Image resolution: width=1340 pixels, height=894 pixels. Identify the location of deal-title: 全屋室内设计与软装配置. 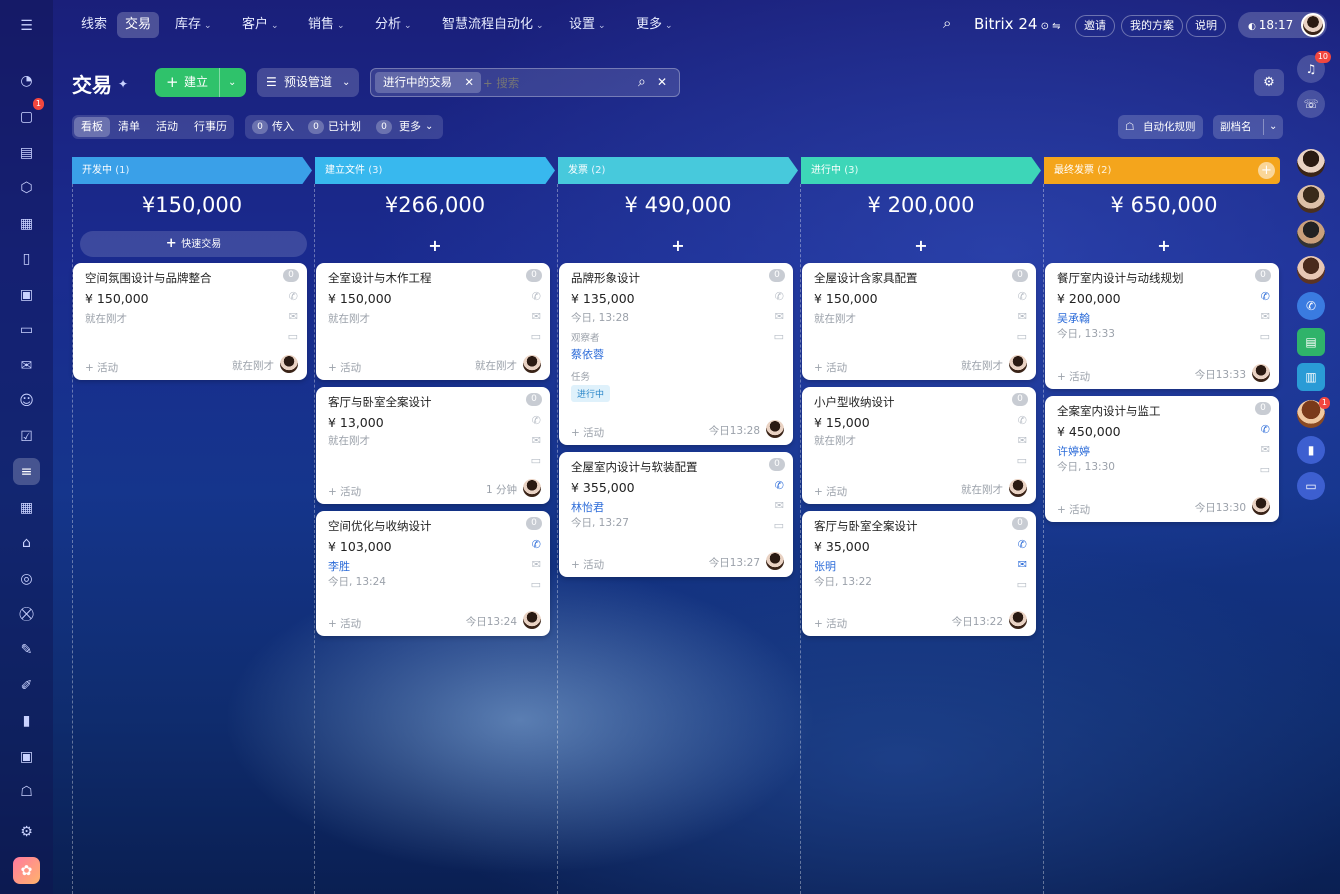
(634, 467).